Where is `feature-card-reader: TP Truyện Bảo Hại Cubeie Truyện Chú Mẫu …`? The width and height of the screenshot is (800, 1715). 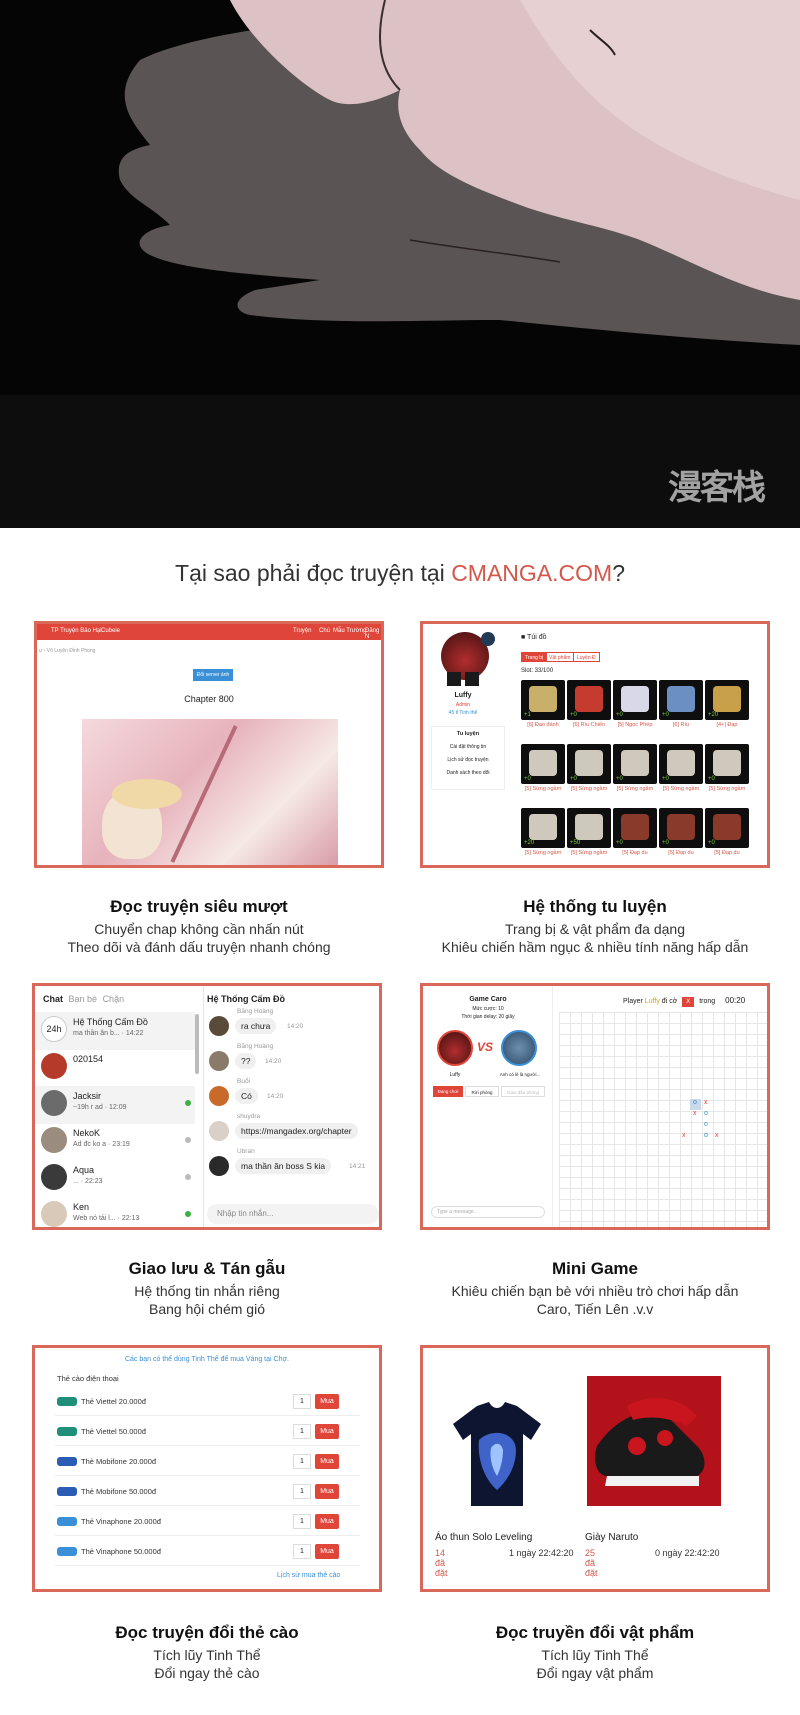
feature-card-reader: TP Truyện Bảo Hại Cubeie Truyện Chú Mẫu … is located at coordinates (209, 744).